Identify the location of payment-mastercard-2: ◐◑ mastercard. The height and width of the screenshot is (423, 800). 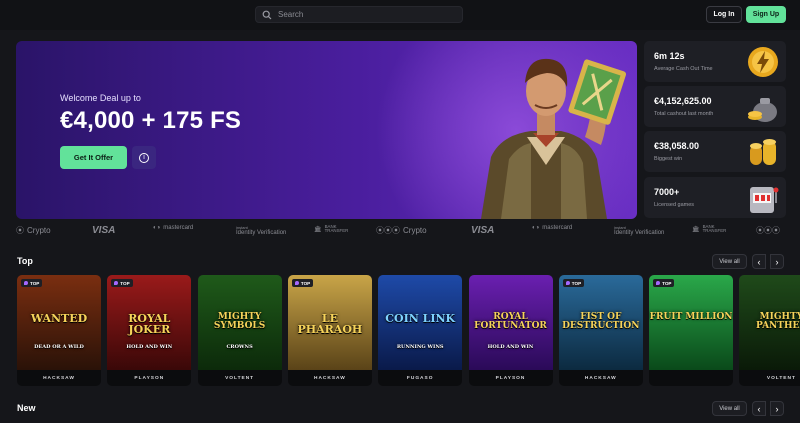
(552, 228).